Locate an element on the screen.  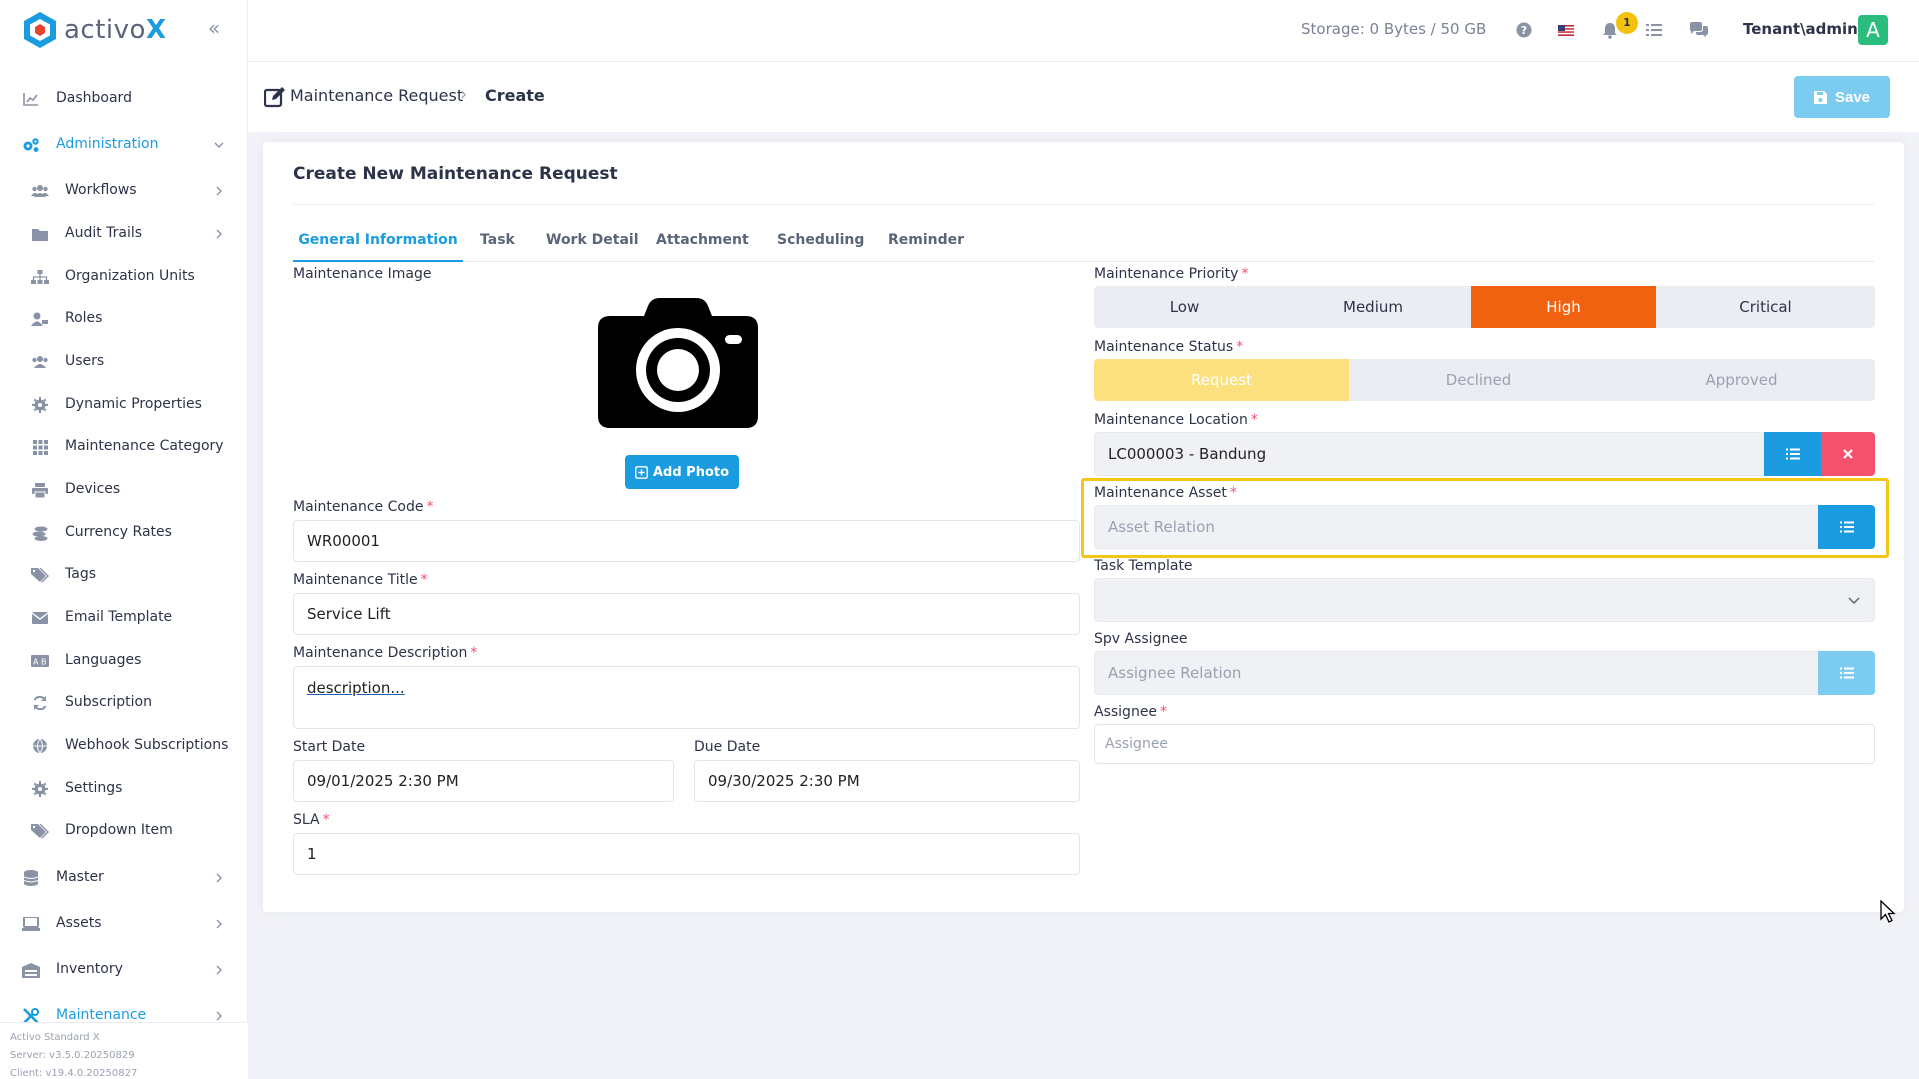
notification-badge: 1 is located at coordinates (1627, 23).